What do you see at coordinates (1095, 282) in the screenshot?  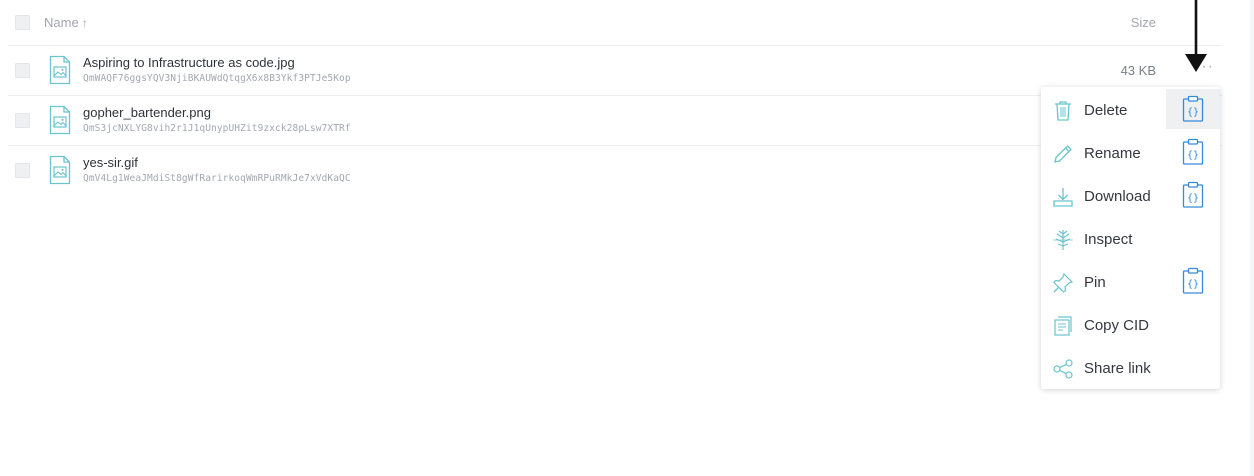 I see `menu-item-label: Pin` at bounding box center [1095, 282].